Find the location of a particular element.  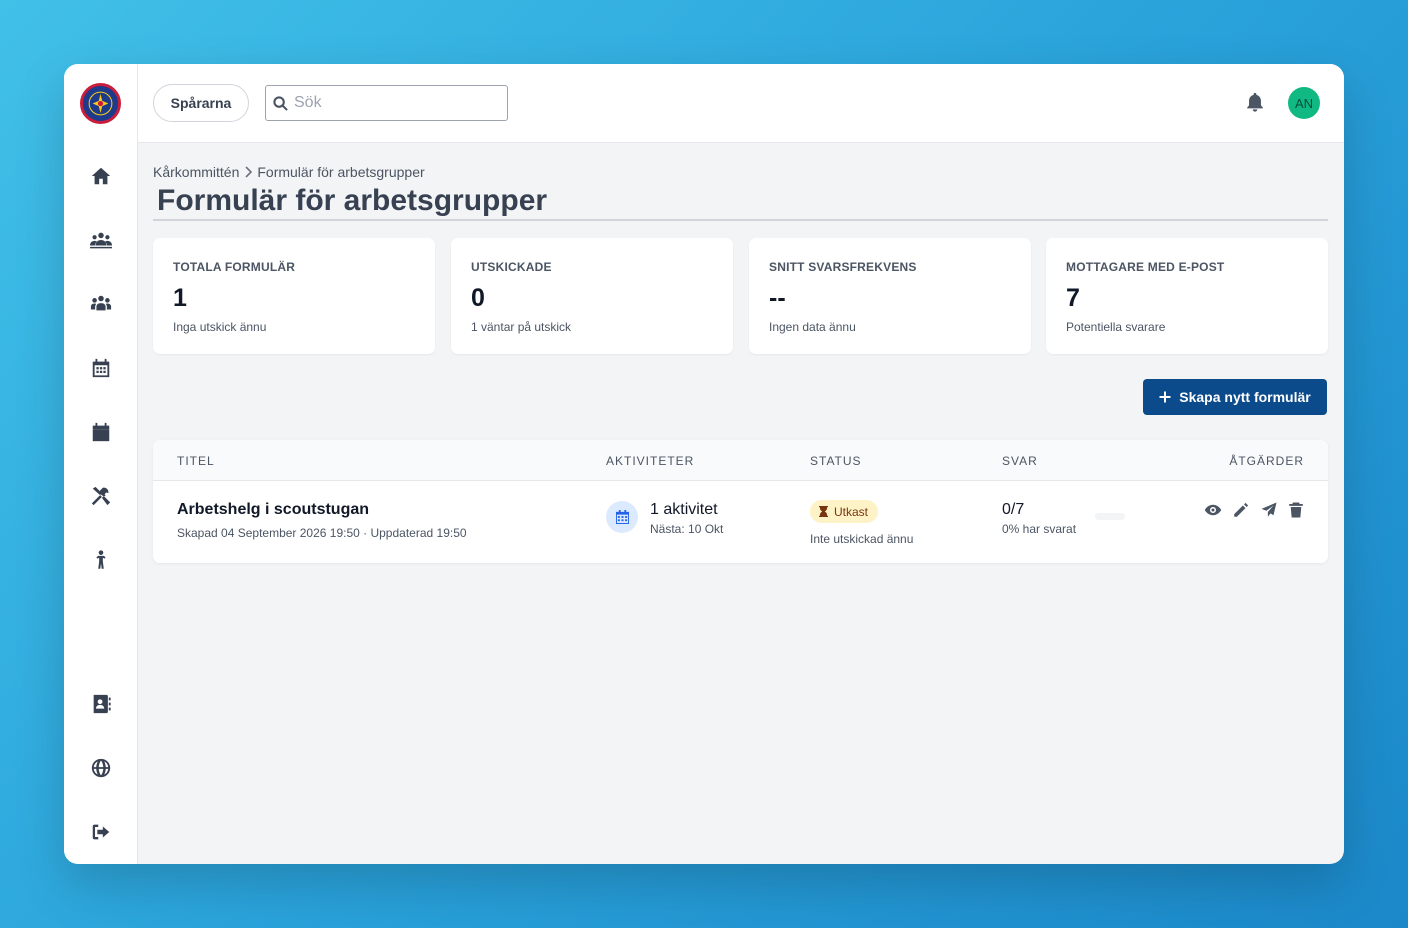

activity-badge is located at coordinates (622, 517).